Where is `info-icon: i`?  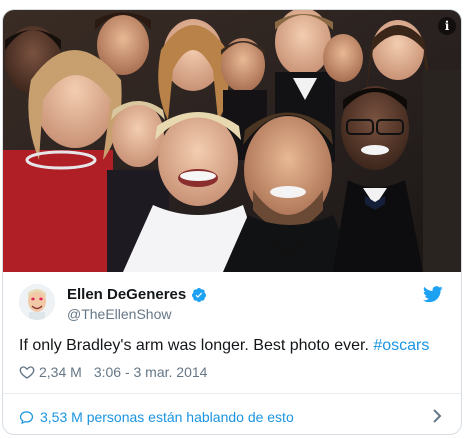 info-icon: i is located at coordinates (447, 26).